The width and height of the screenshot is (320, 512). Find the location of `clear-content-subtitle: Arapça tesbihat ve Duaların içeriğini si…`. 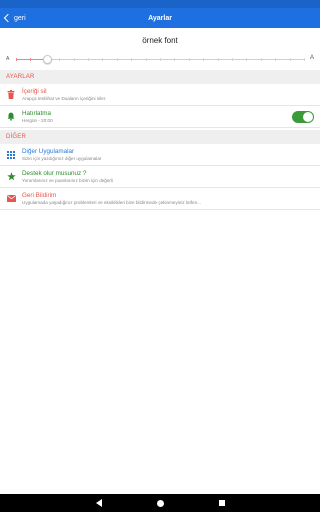

clear-content-subtitle: Arapça tesbihat ve Duaların içeriğini si… is located at coordinates (64, 98).